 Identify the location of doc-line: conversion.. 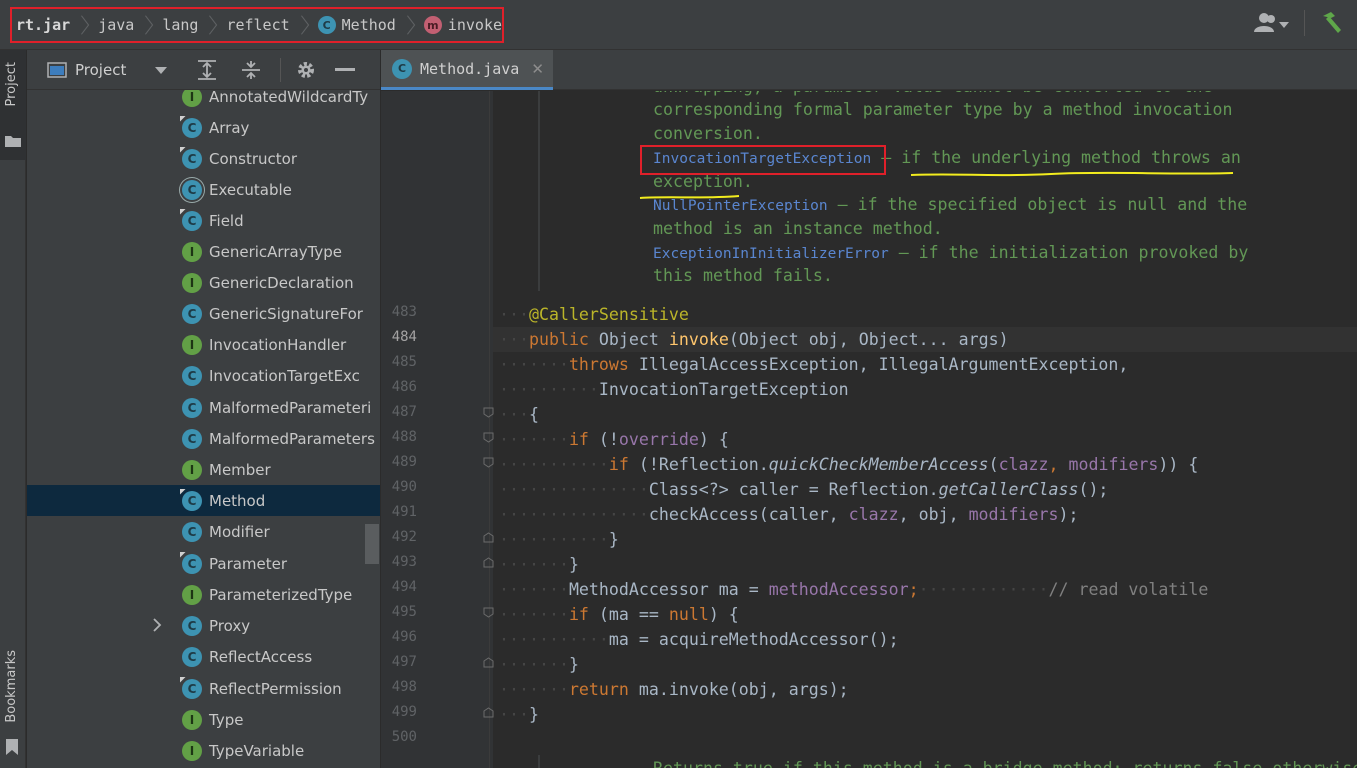
(708, 133).